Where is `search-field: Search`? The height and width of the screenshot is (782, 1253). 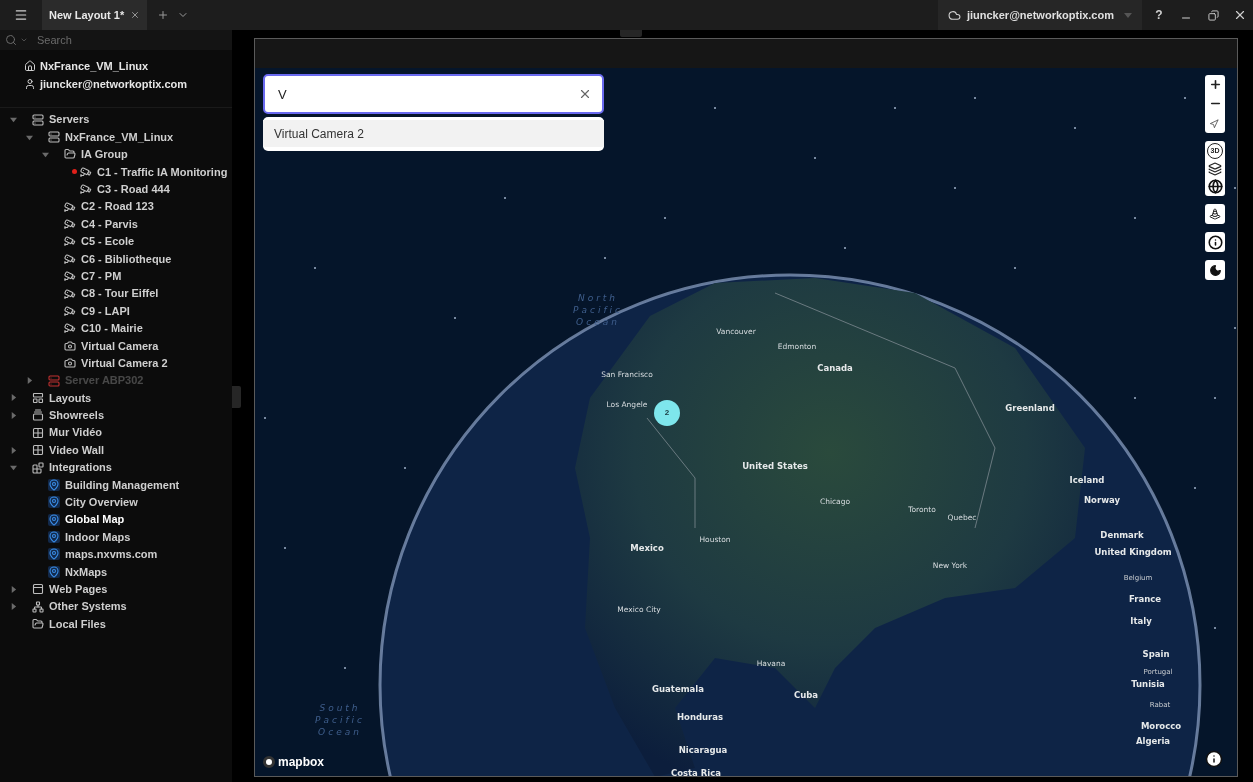 search-field: Search is located at coordinates (127, 40).